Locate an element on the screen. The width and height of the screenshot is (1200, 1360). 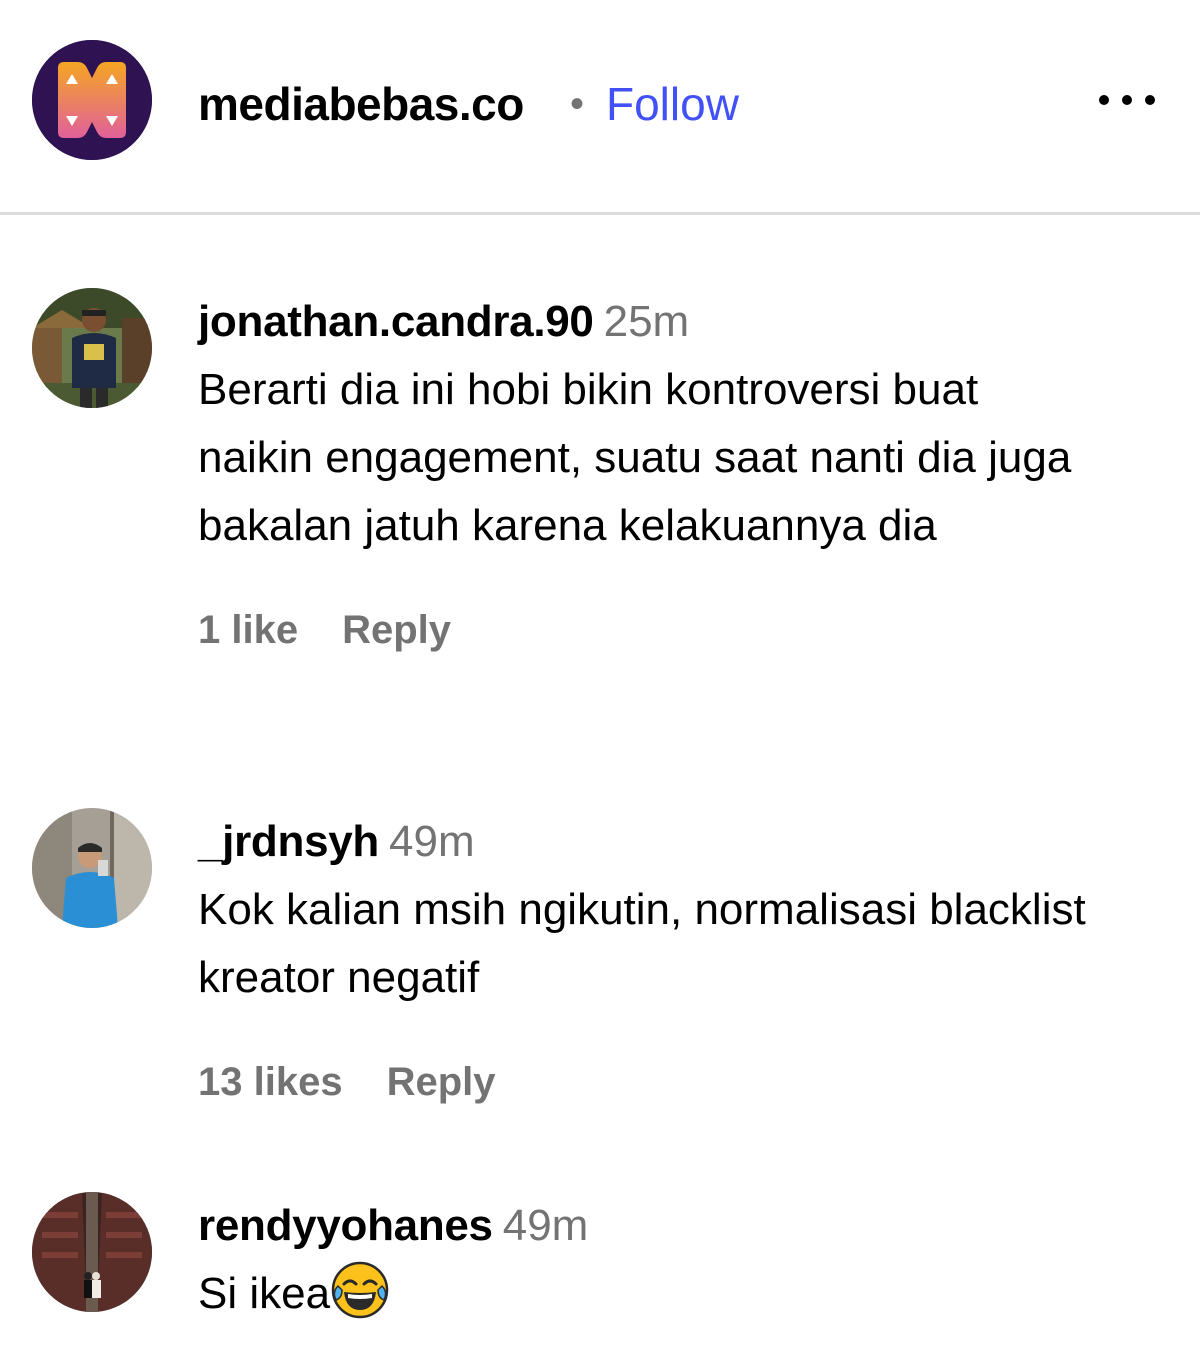
account-avatar is located at coordinates (92, 100).